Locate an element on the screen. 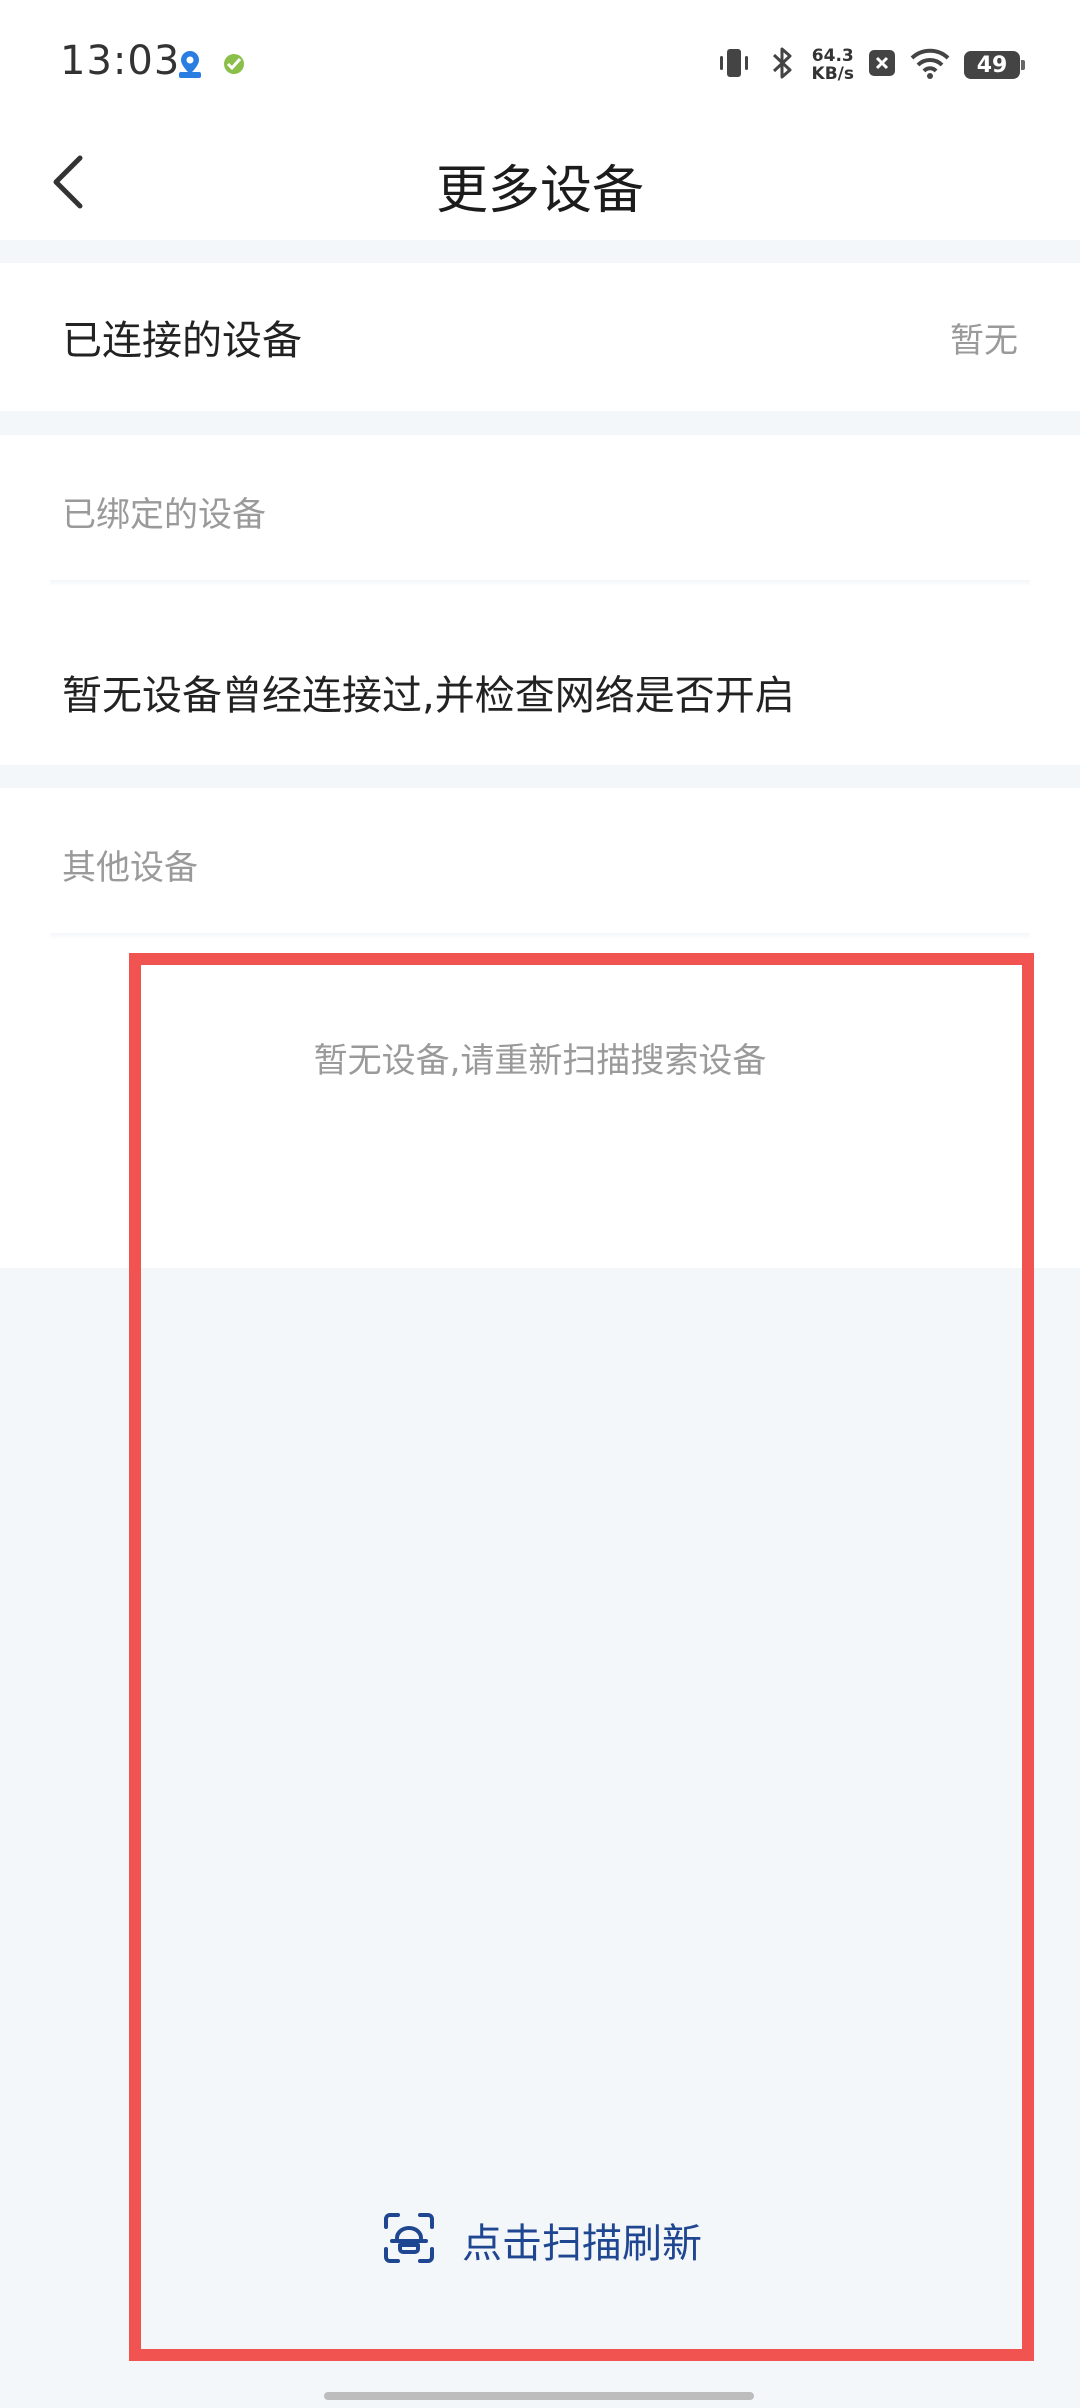 The height and width of the screenshot is (2408, 1080). gesture-navigation-bar is located at coordinates (539, 2396).